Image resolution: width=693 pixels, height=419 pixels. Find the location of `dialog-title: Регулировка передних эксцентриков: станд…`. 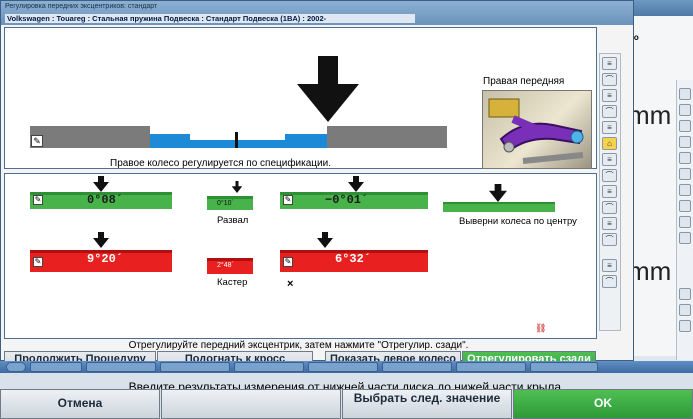

dialog-title: Регулировка передних эксцентриков: станд… is located at coordinates (81, 6).